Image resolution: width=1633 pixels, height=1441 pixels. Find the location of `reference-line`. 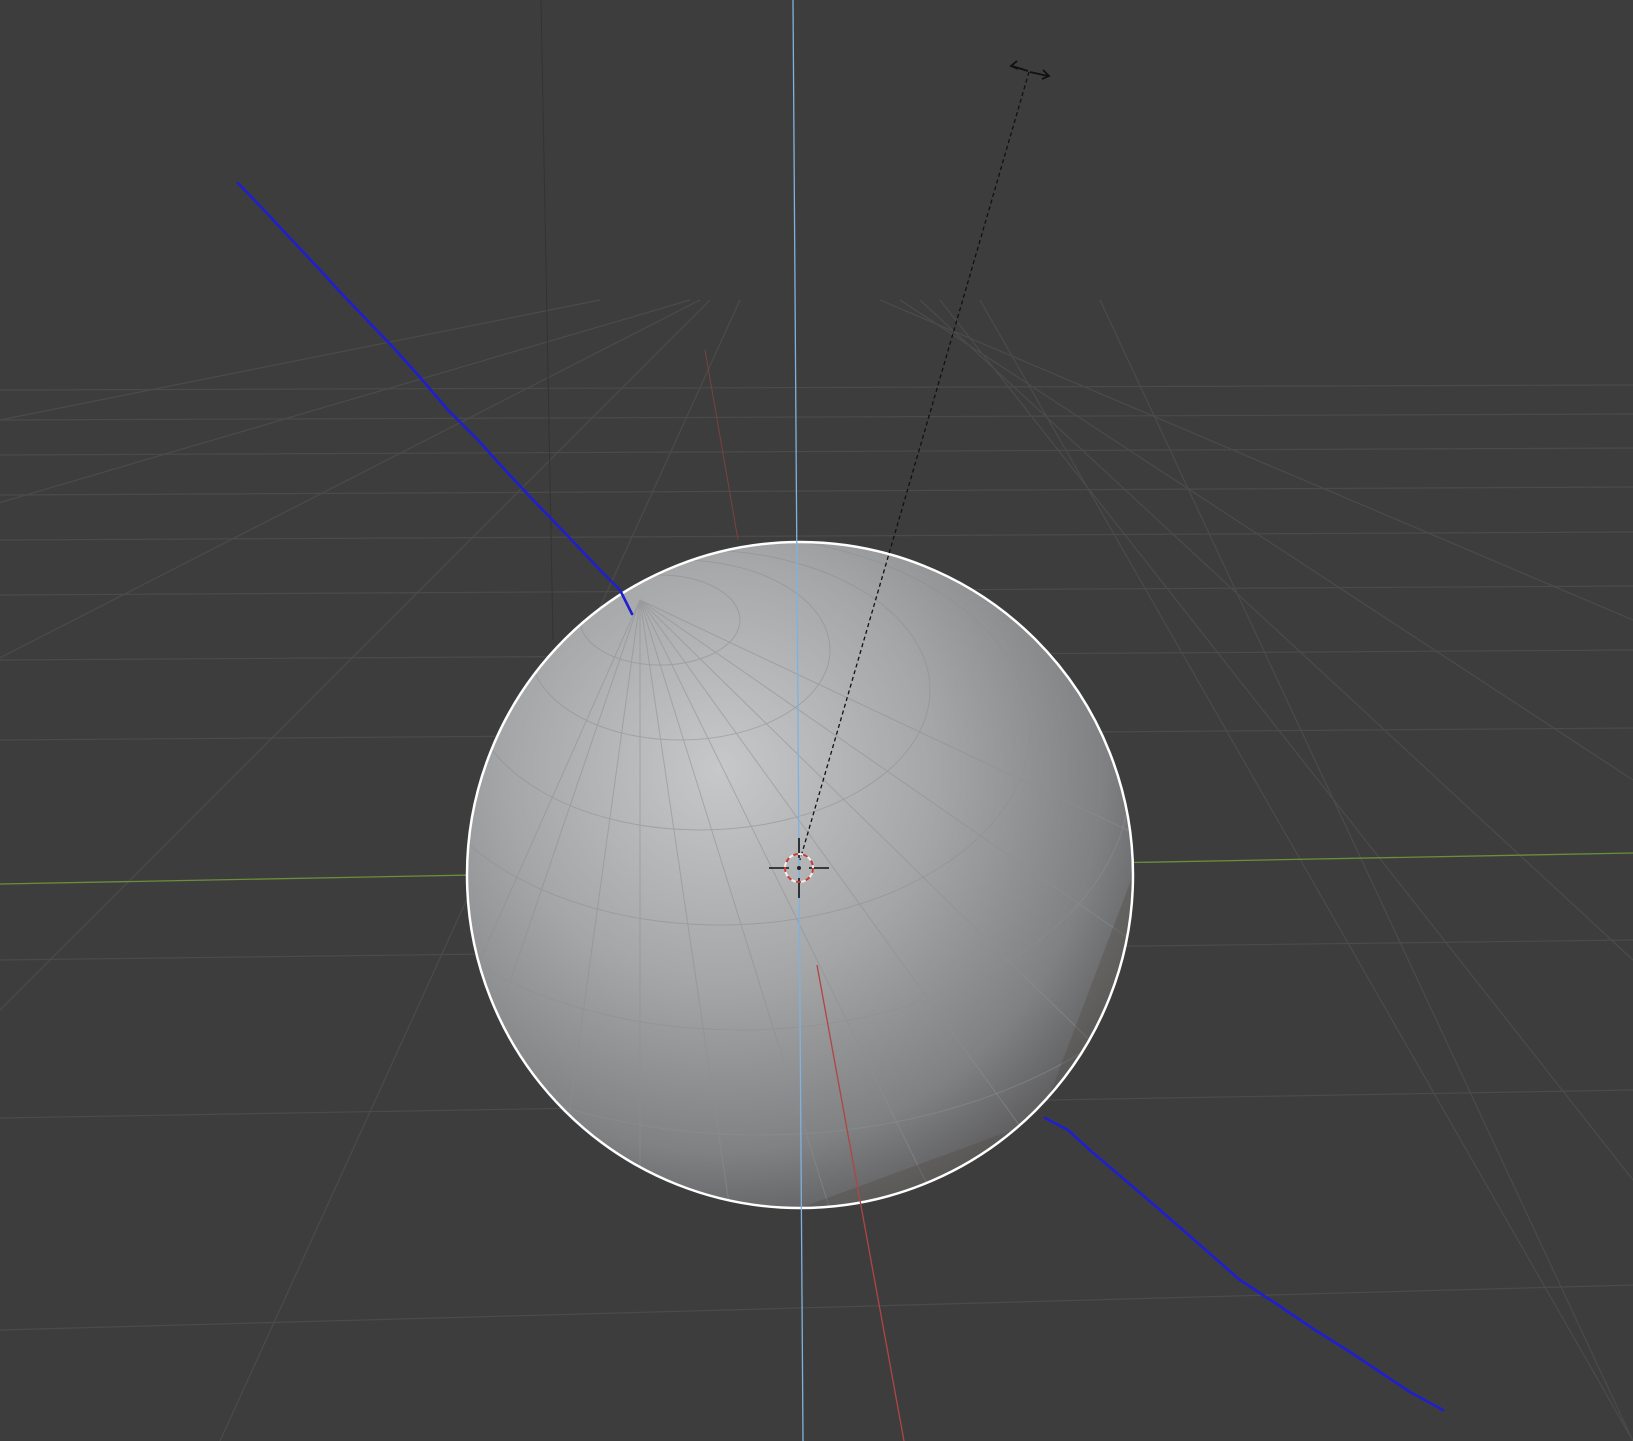

reference-line is located at coordinates (547, 320).